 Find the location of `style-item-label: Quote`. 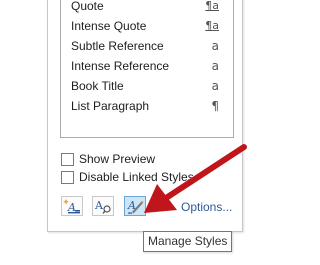

style-item-label: Quote is located at coordinates (87, 6).